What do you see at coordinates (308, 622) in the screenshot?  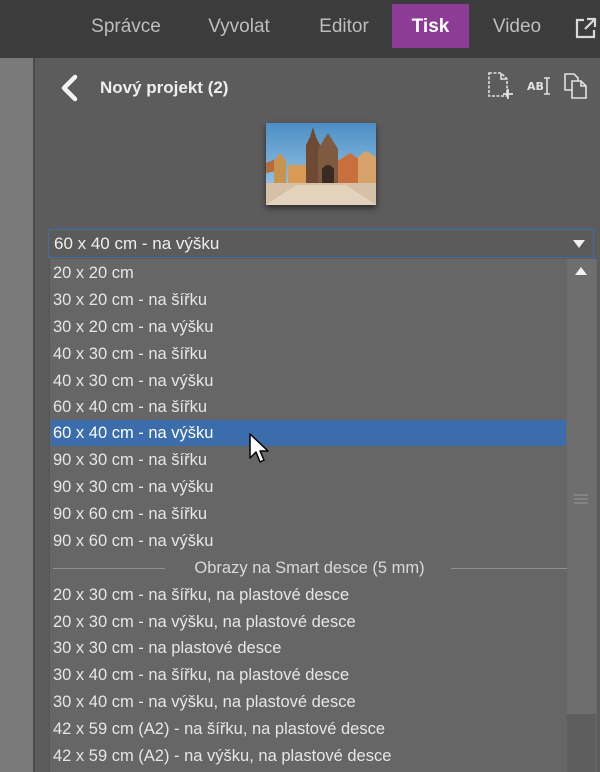 I see `size-option: 20 x 30 cm - na výšku, na plastové desce` at bounding box center [308, 622].